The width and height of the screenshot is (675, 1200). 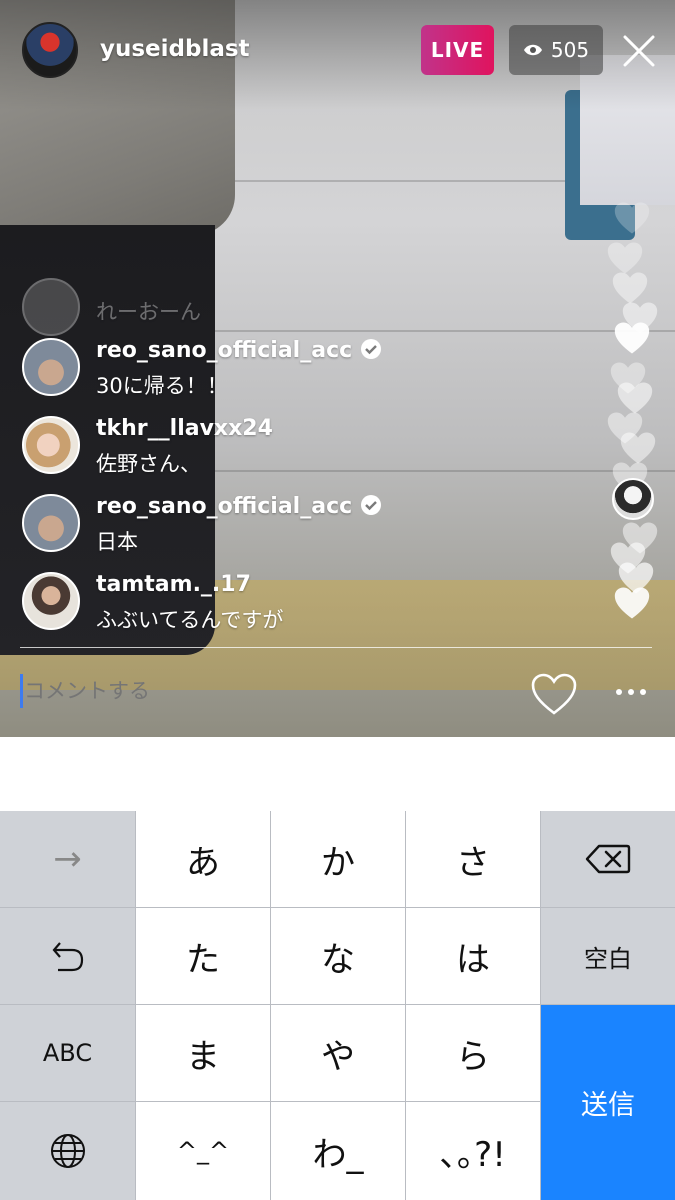 I want to click on comment-item: tkhr__llavxx24 佐野さん、, so click(x=302, y=448).